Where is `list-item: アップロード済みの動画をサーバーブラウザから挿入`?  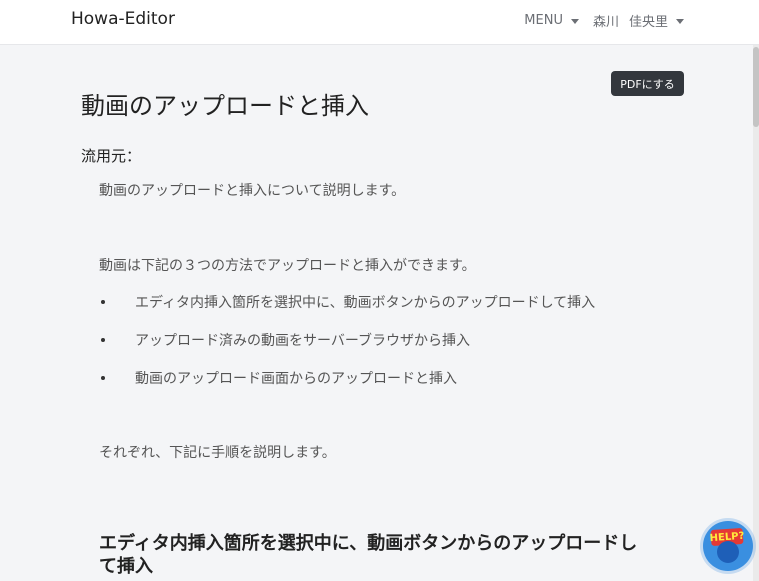
list-item: アップロード済みの動画をサーバーブラウザから挿入 is located at coordinates (379, 349).